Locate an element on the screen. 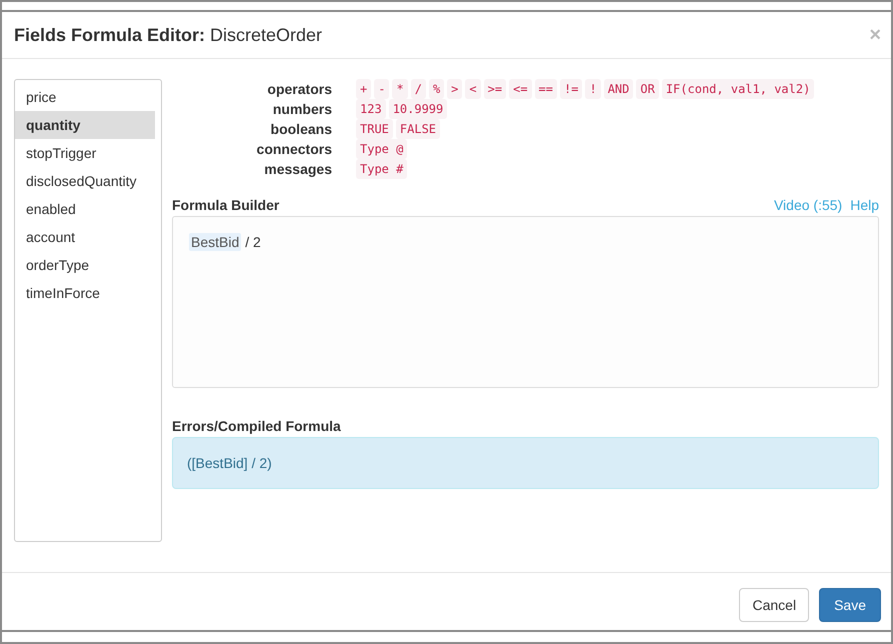 The width and height of the screenshot is (893, 644). code-token: == is located at coordinates (545, 89).